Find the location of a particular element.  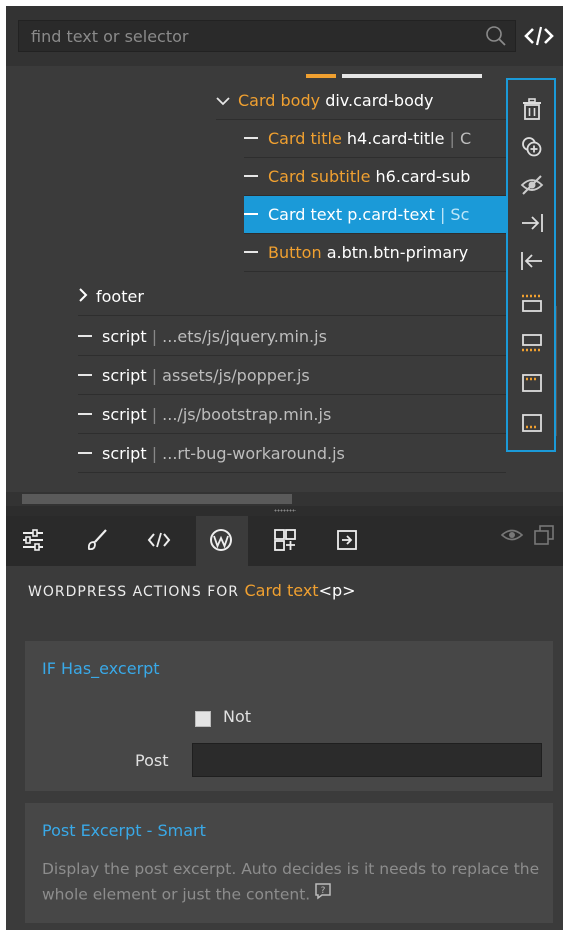

tab-bar is located at coordinates (284, 541).